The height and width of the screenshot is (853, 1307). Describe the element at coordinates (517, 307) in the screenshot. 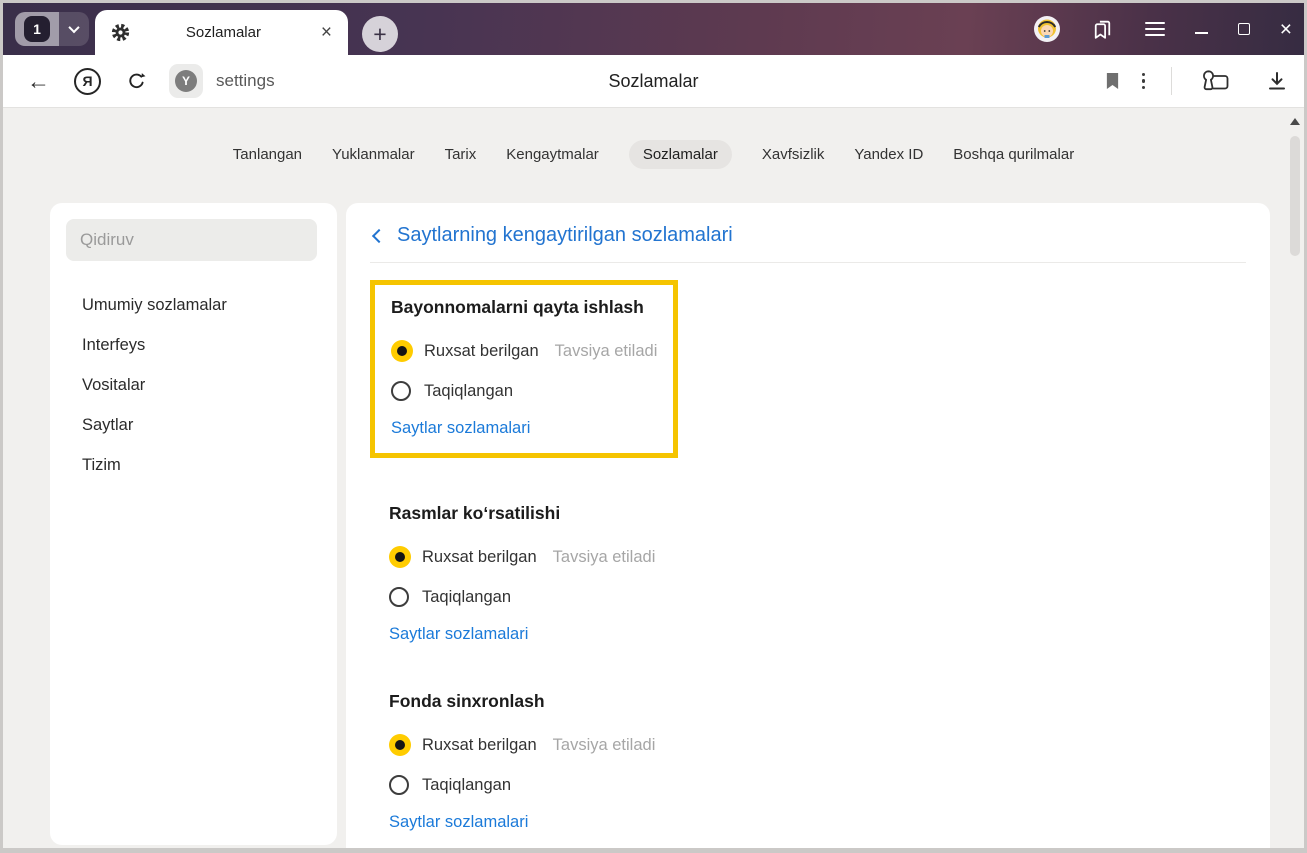

I see `setting-title: Bayonnomalarni qayta ishlash` at that location.